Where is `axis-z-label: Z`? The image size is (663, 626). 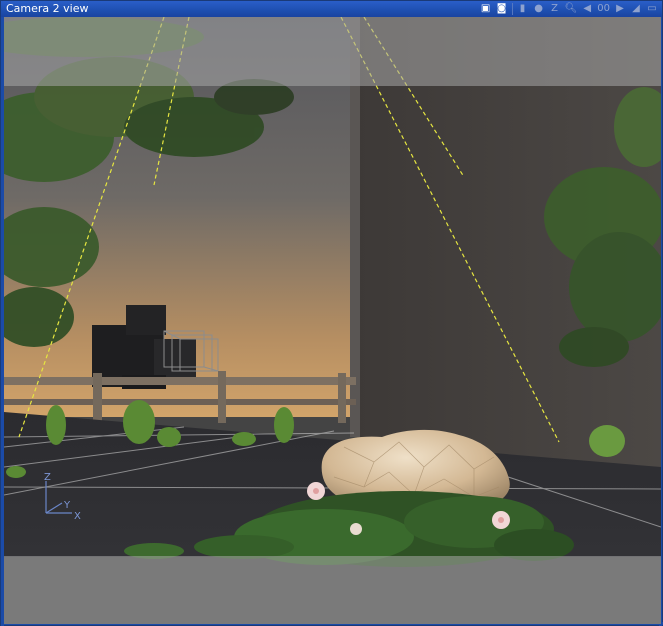 axis-z-label: Z is located at coordinates (47, 477).